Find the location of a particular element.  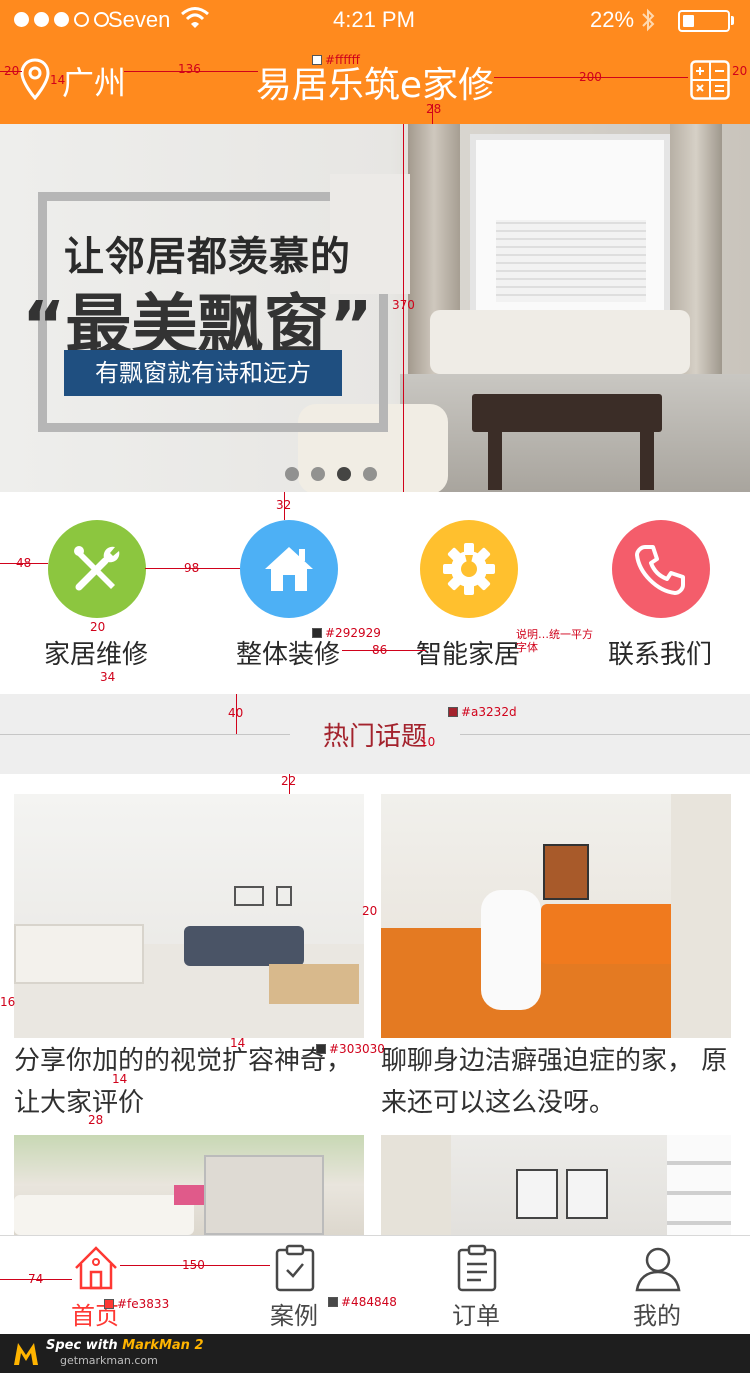

spec-color-label: #ffffff is located at coordinates (336, 60).